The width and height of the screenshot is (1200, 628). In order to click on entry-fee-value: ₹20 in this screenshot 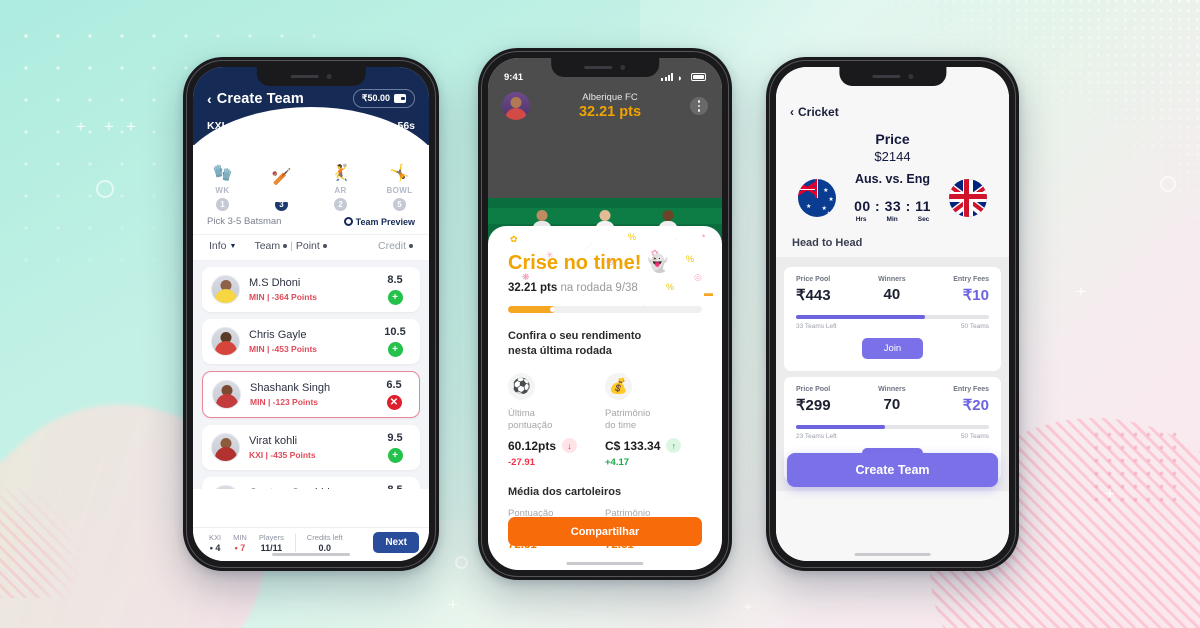, I will do `click(975, 405)`.